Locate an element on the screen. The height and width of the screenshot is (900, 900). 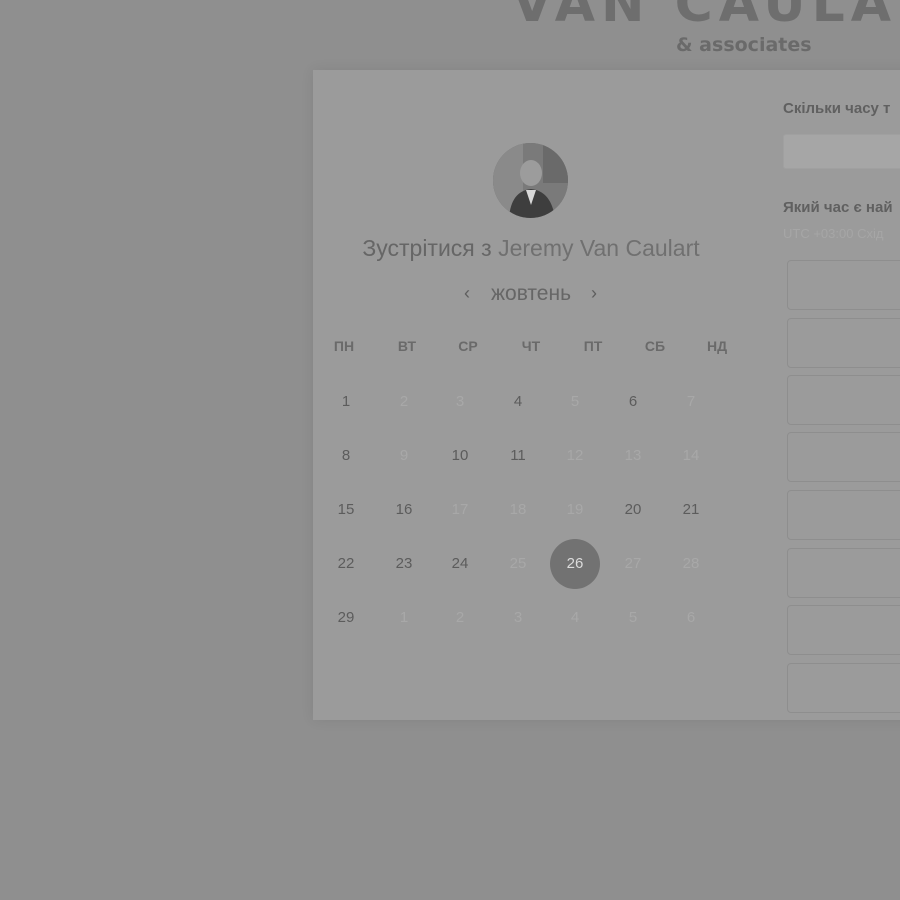
calendar-day: 28 is located at coordinates (691, 563).